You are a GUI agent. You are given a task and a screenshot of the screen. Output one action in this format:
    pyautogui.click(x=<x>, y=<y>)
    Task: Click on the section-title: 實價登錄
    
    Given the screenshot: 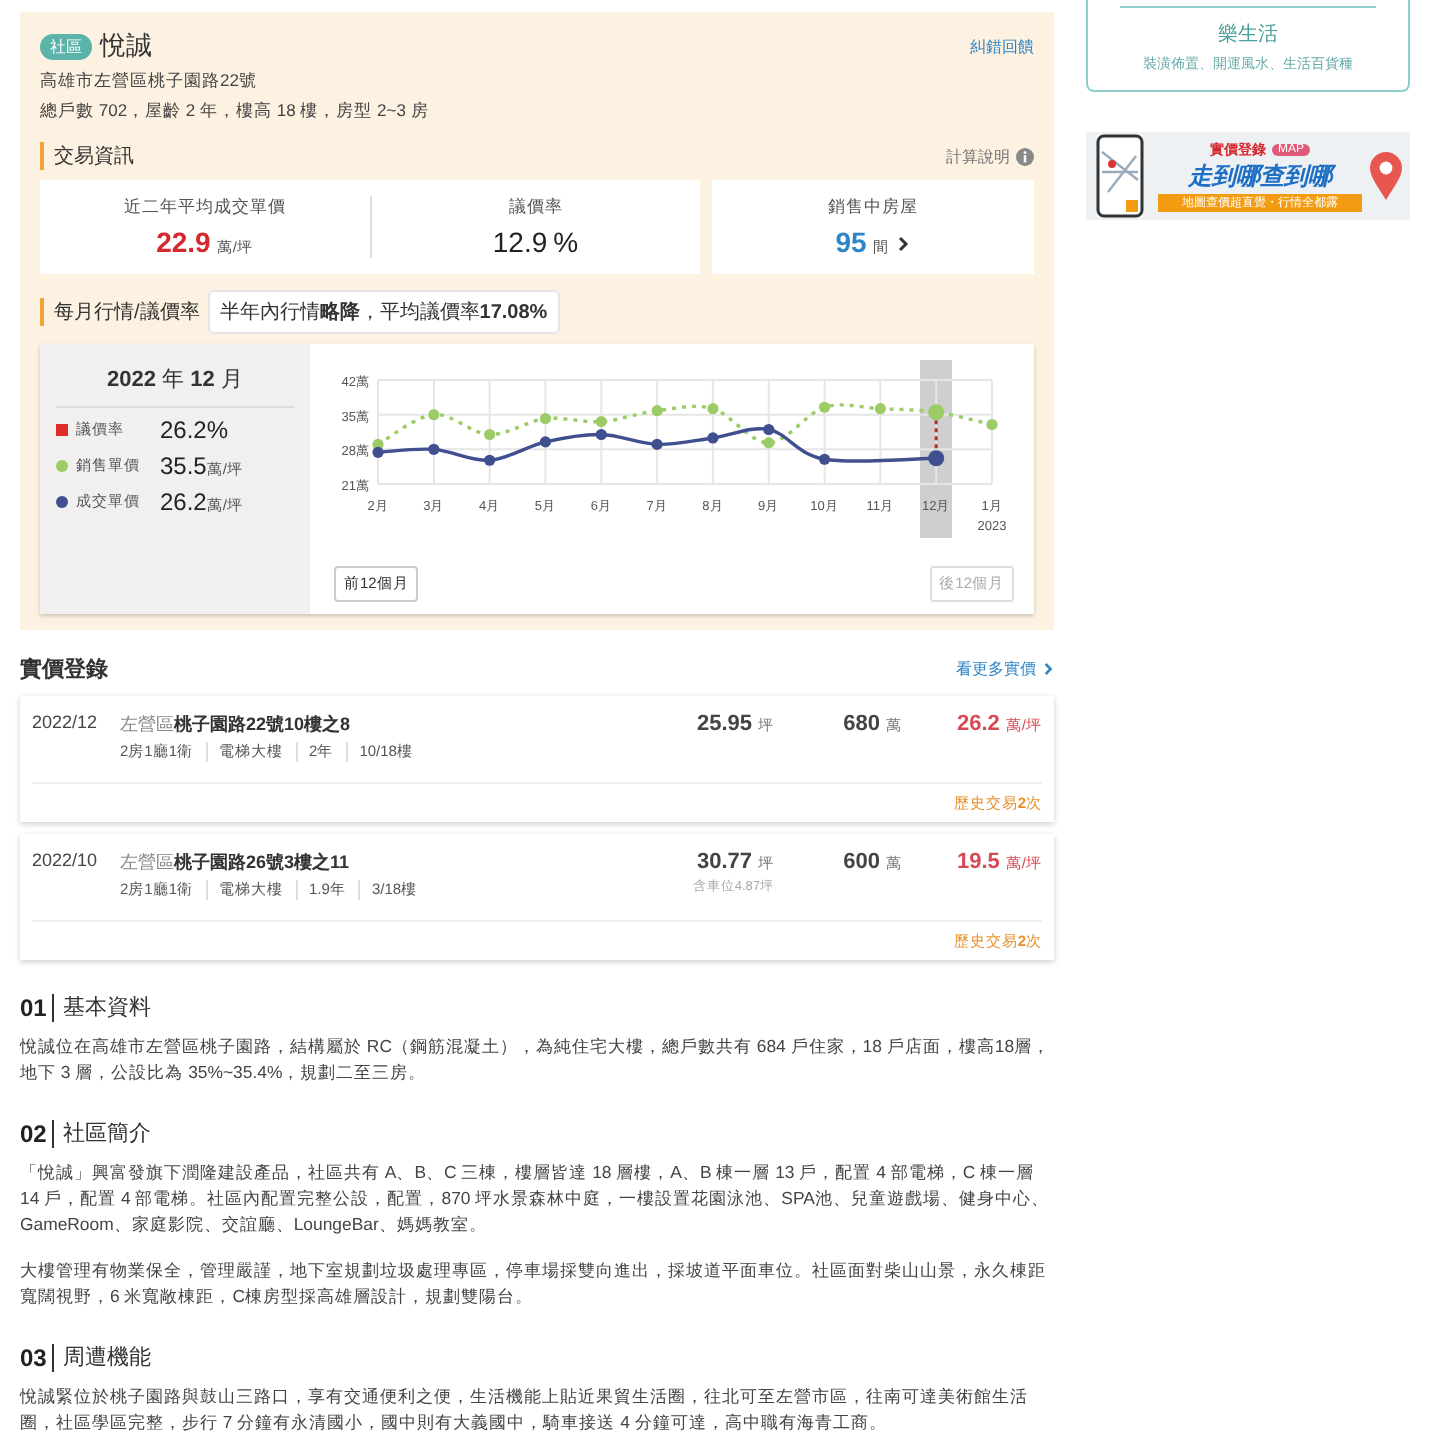 What is the action you would take?
    pyautogui.click(x=64, y=669)
    